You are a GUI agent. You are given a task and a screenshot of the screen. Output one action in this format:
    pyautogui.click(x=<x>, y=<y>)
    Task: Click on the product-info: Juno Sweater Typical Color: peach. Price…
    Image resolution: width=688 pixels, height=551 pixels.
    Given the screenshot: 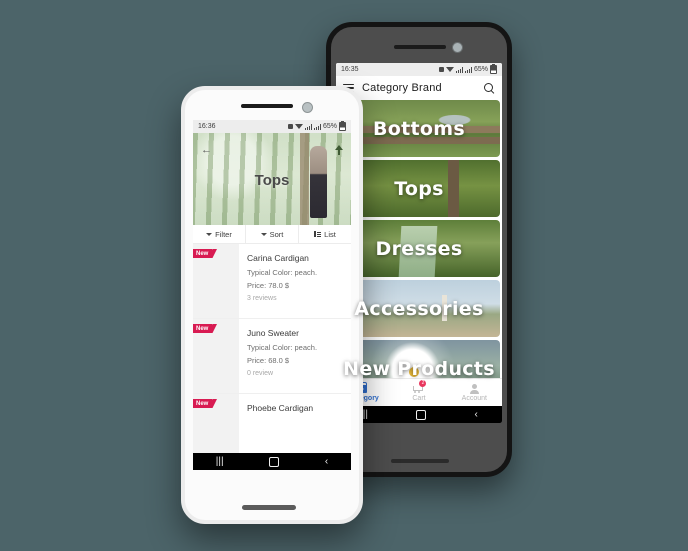 What is the action you would take?
    pyautogui.click(x=285, y=356)
    